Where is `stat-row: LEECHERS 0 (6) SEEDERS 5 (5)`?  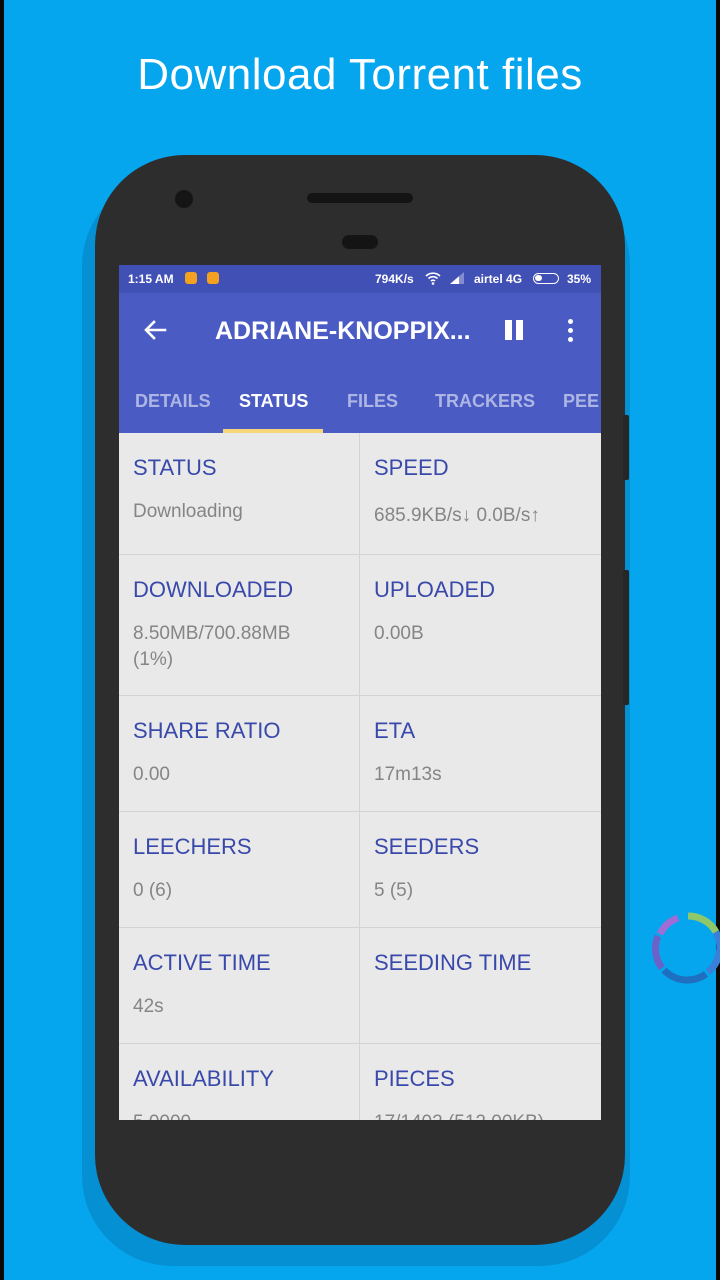 stat-row: LEECHERS 0 (6) SEEDERS 5 (5) is located at coordinates (360, 870).